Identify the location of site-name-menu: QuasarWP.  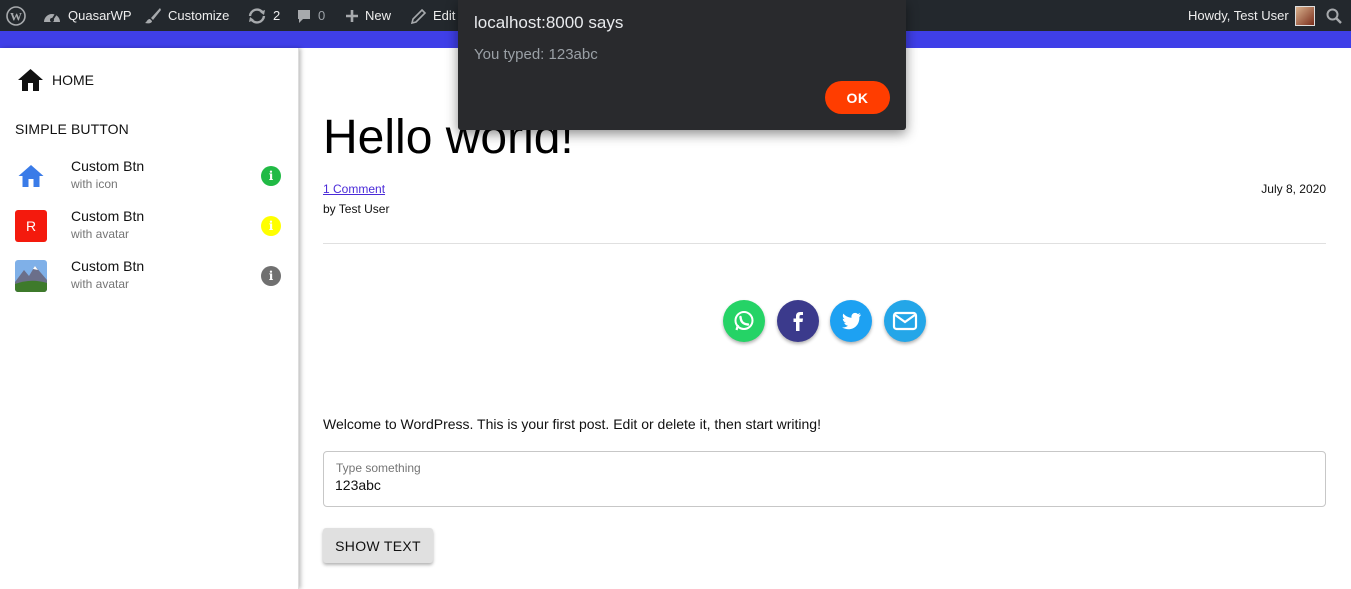
(87, 15).